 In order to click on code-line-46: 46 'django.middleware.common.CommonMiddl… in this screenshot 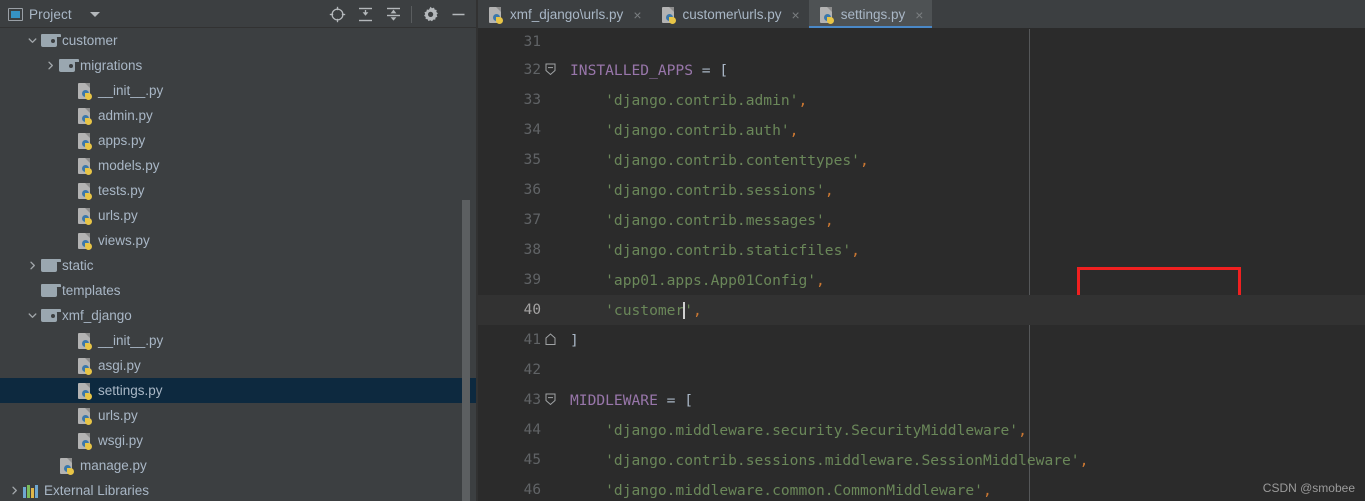, I will do `click(921, 488)`.